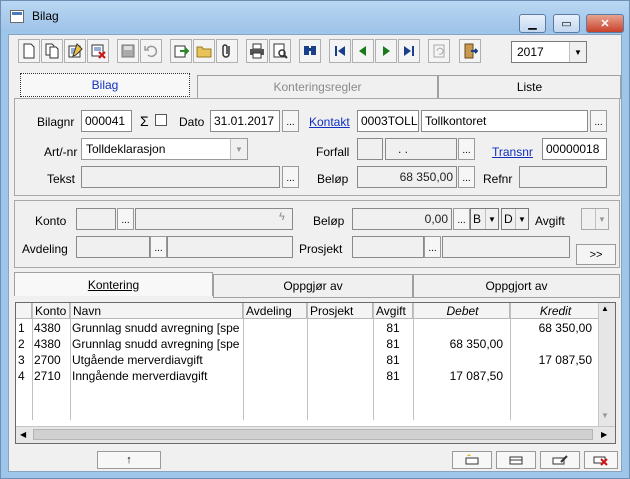 The image size is (630, 479). Describe the element at coordinates (317, 87) in the screenshot. I see `tab-konteringsregler: Konteringsregler` at that location.